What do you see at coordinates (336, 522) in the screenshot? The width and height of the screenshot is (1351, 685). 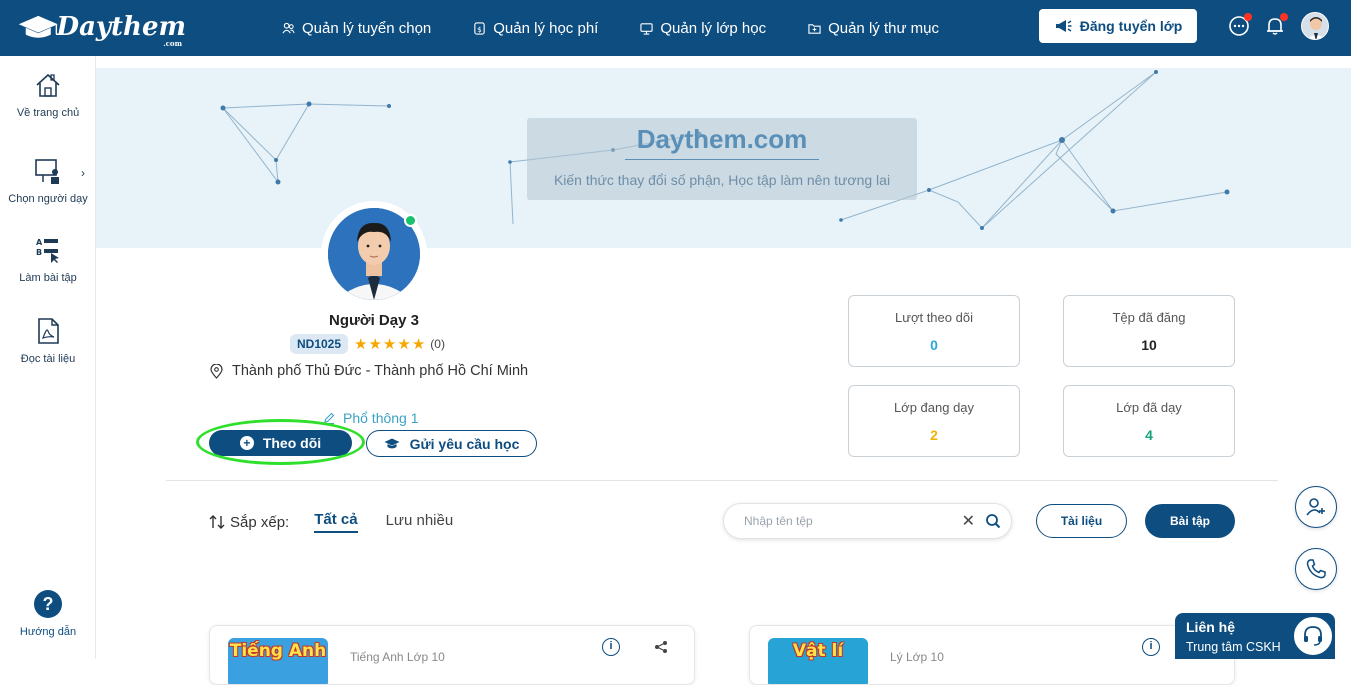 I see `sort-tab-all: Tất cả` at bounding box center [336, 522].